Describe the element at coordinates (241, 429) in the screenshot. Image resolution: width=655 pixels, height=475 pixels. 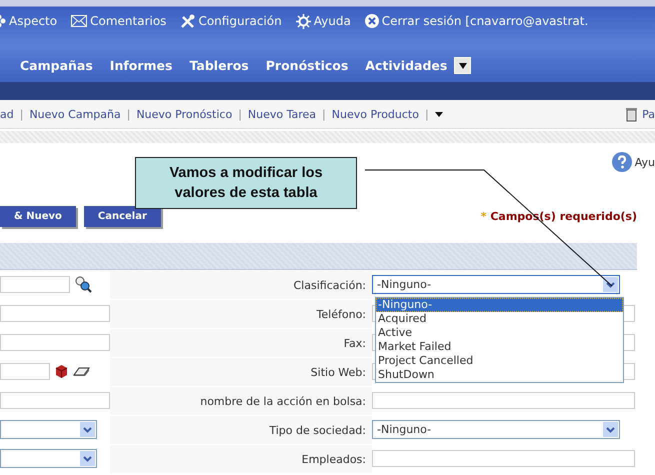
I see `field-label: Tipo de sociedad:` at that location.